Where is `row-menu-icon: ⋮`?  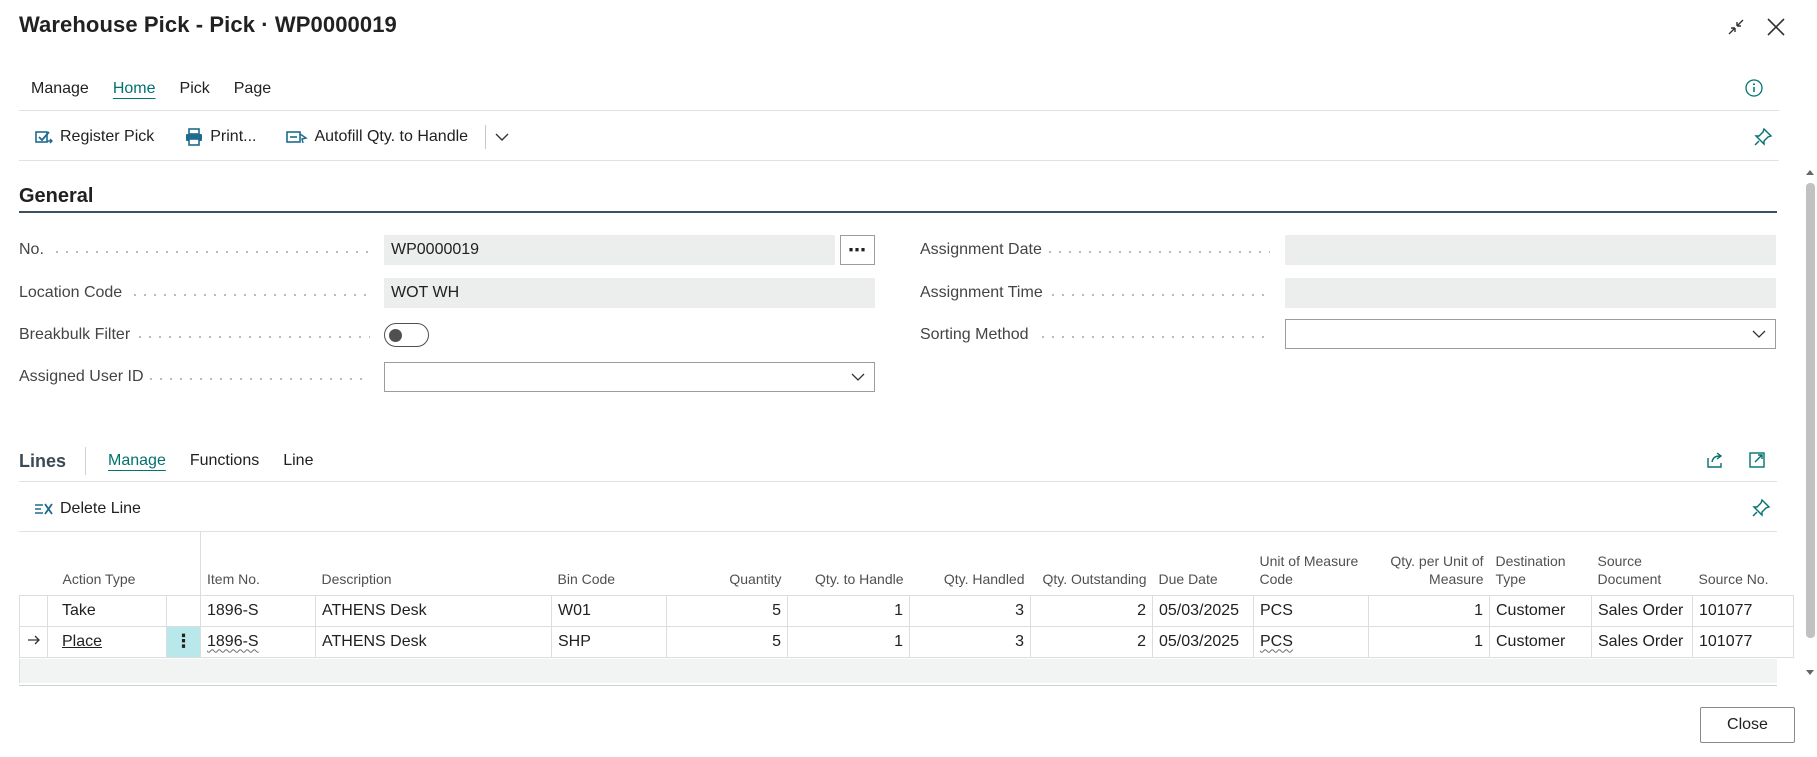 row-menu-icon: ⋮ is located at coordinates (184, 641).